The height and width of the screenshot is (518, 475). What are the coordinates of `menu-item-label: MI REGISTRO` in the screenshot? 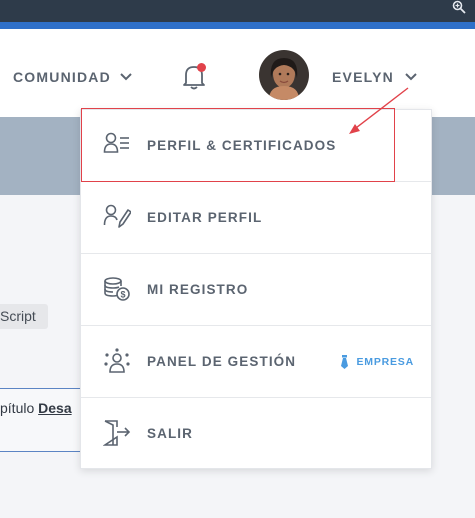 It's located at (198, 289).